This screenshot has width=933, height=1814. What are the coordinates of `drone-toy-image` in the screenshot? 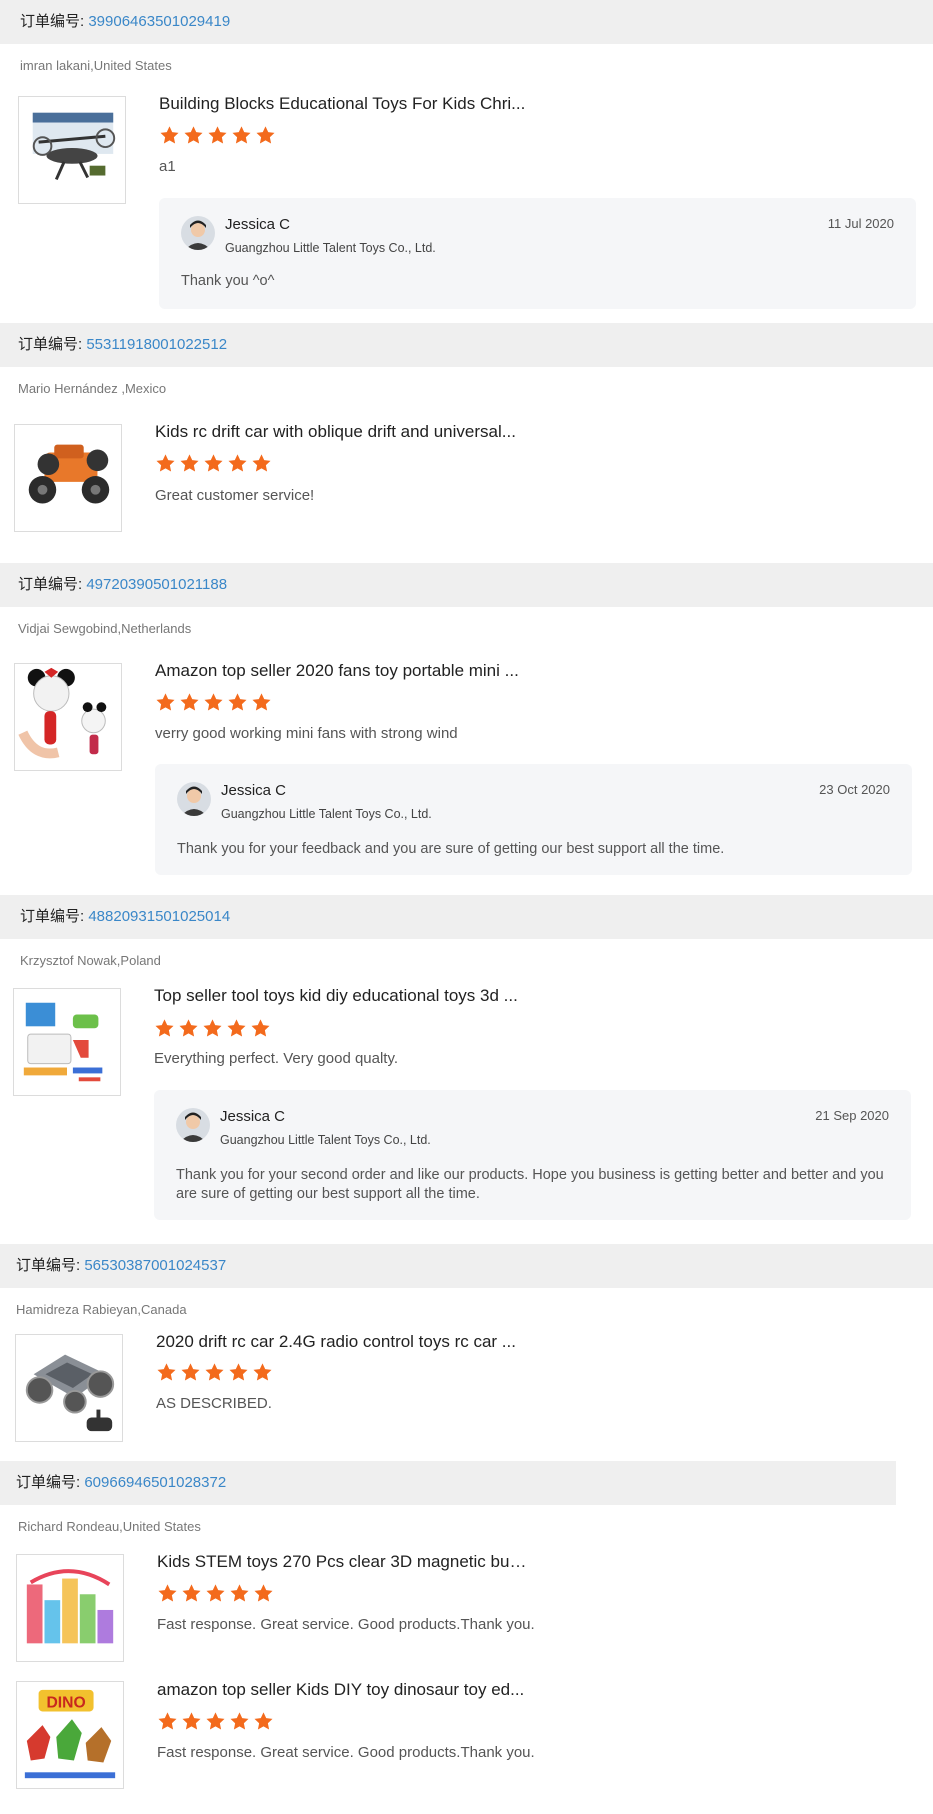 It's located at (74, 146).